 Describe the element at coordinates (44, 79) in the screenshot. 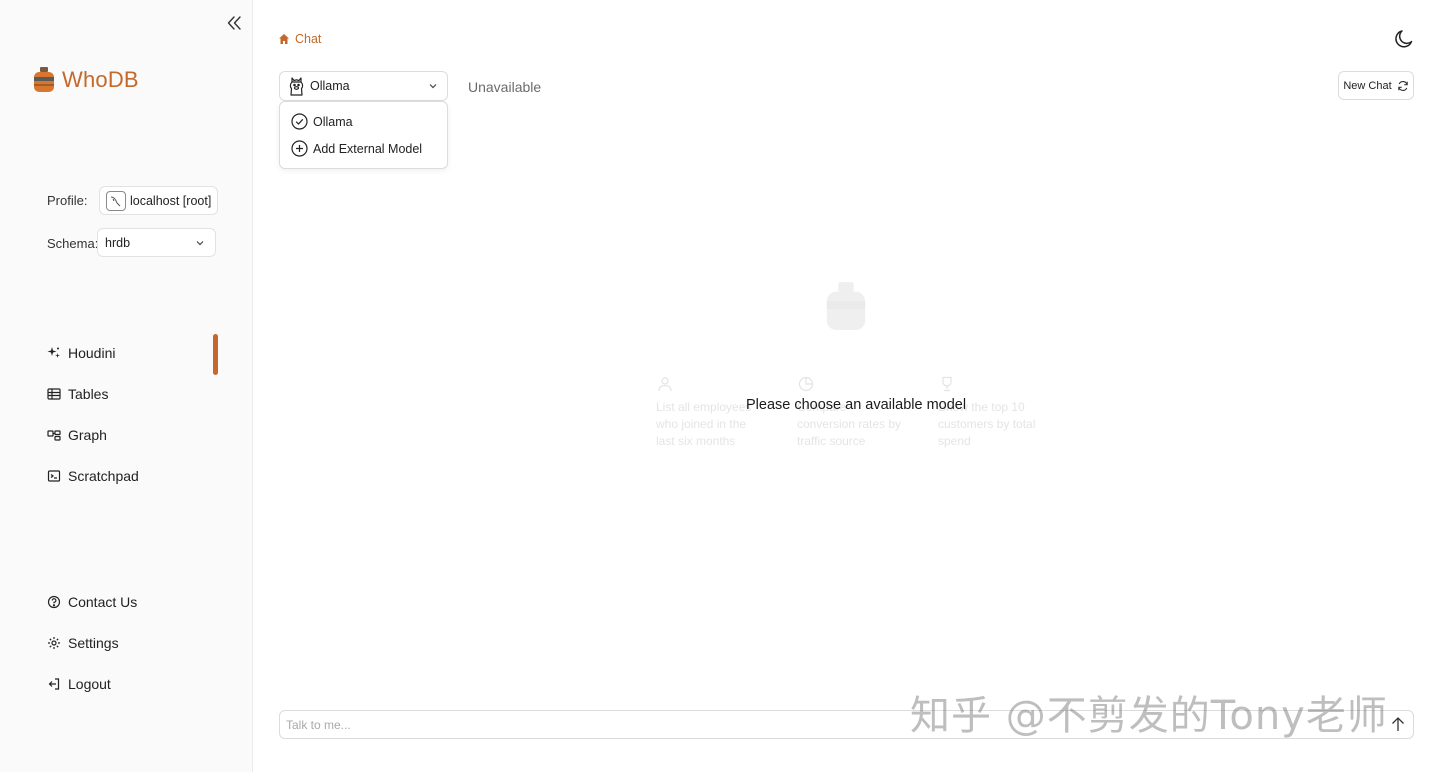

I see `whodb-logo-icon` at that location.